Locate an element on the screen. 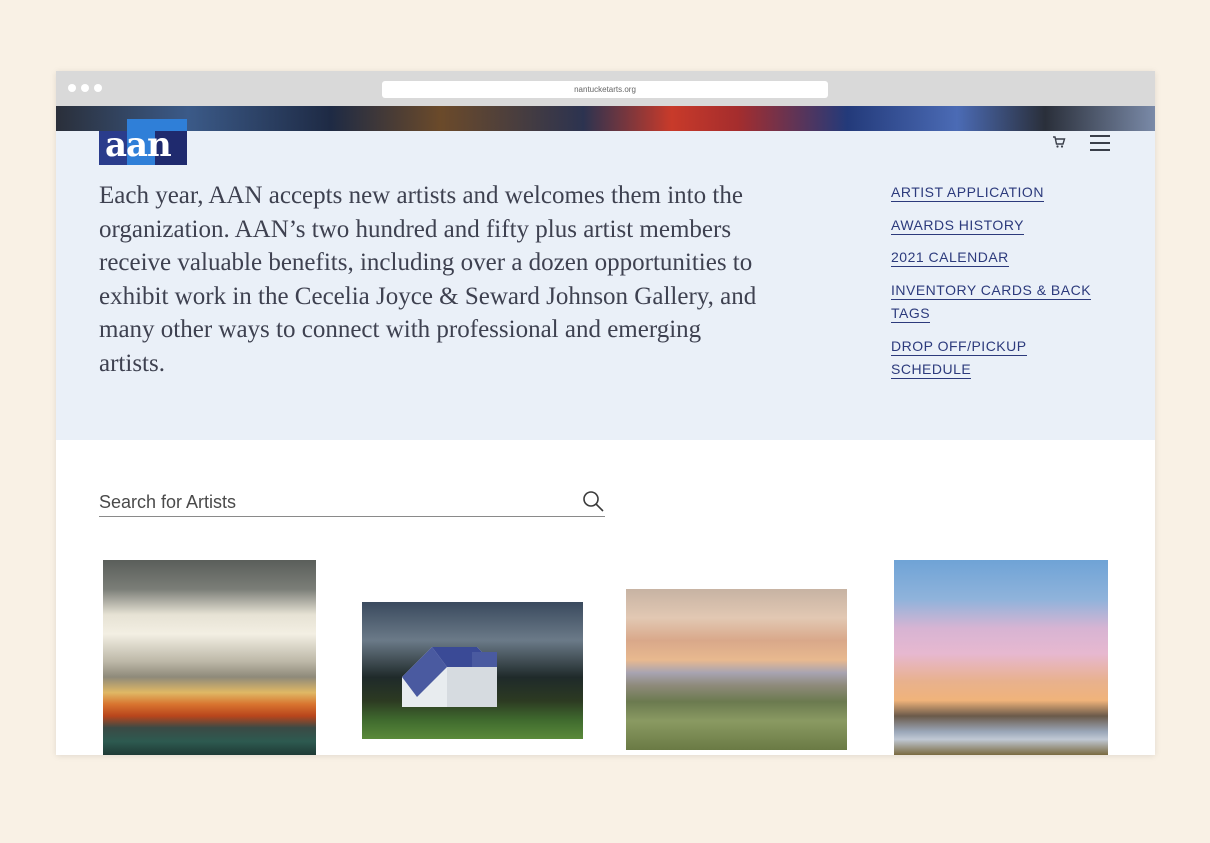  banner-image is located at coordinates (605, 118).